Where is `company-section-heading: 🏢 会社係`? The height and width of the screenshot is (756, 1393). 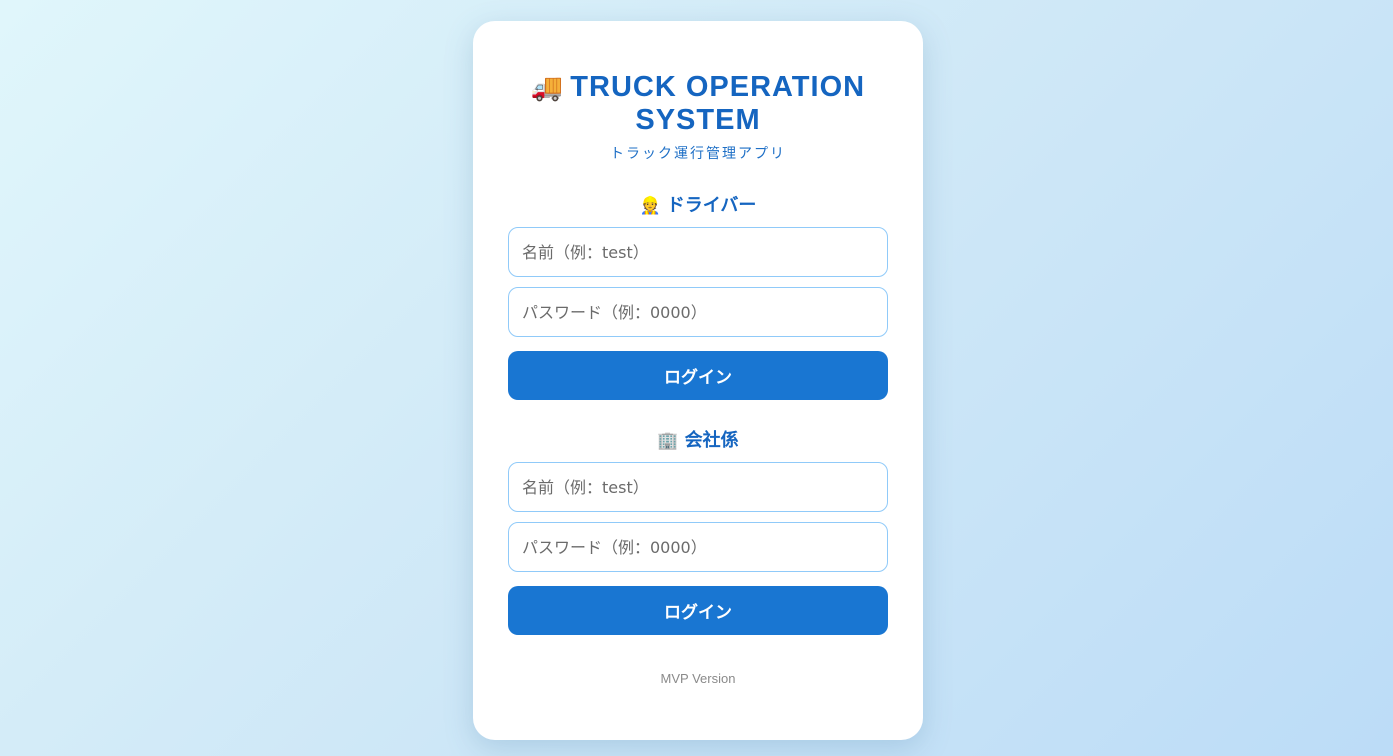
company-section-heading: 🏢 会社係 is located at coordinates (698, 439).